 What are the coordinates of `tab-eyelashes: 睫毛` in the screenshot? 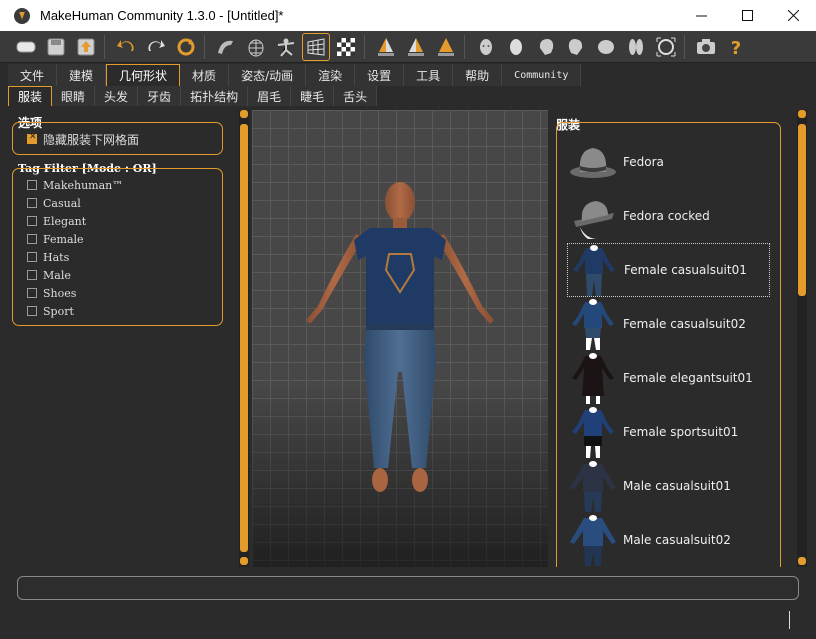 It's located at (313, 96).